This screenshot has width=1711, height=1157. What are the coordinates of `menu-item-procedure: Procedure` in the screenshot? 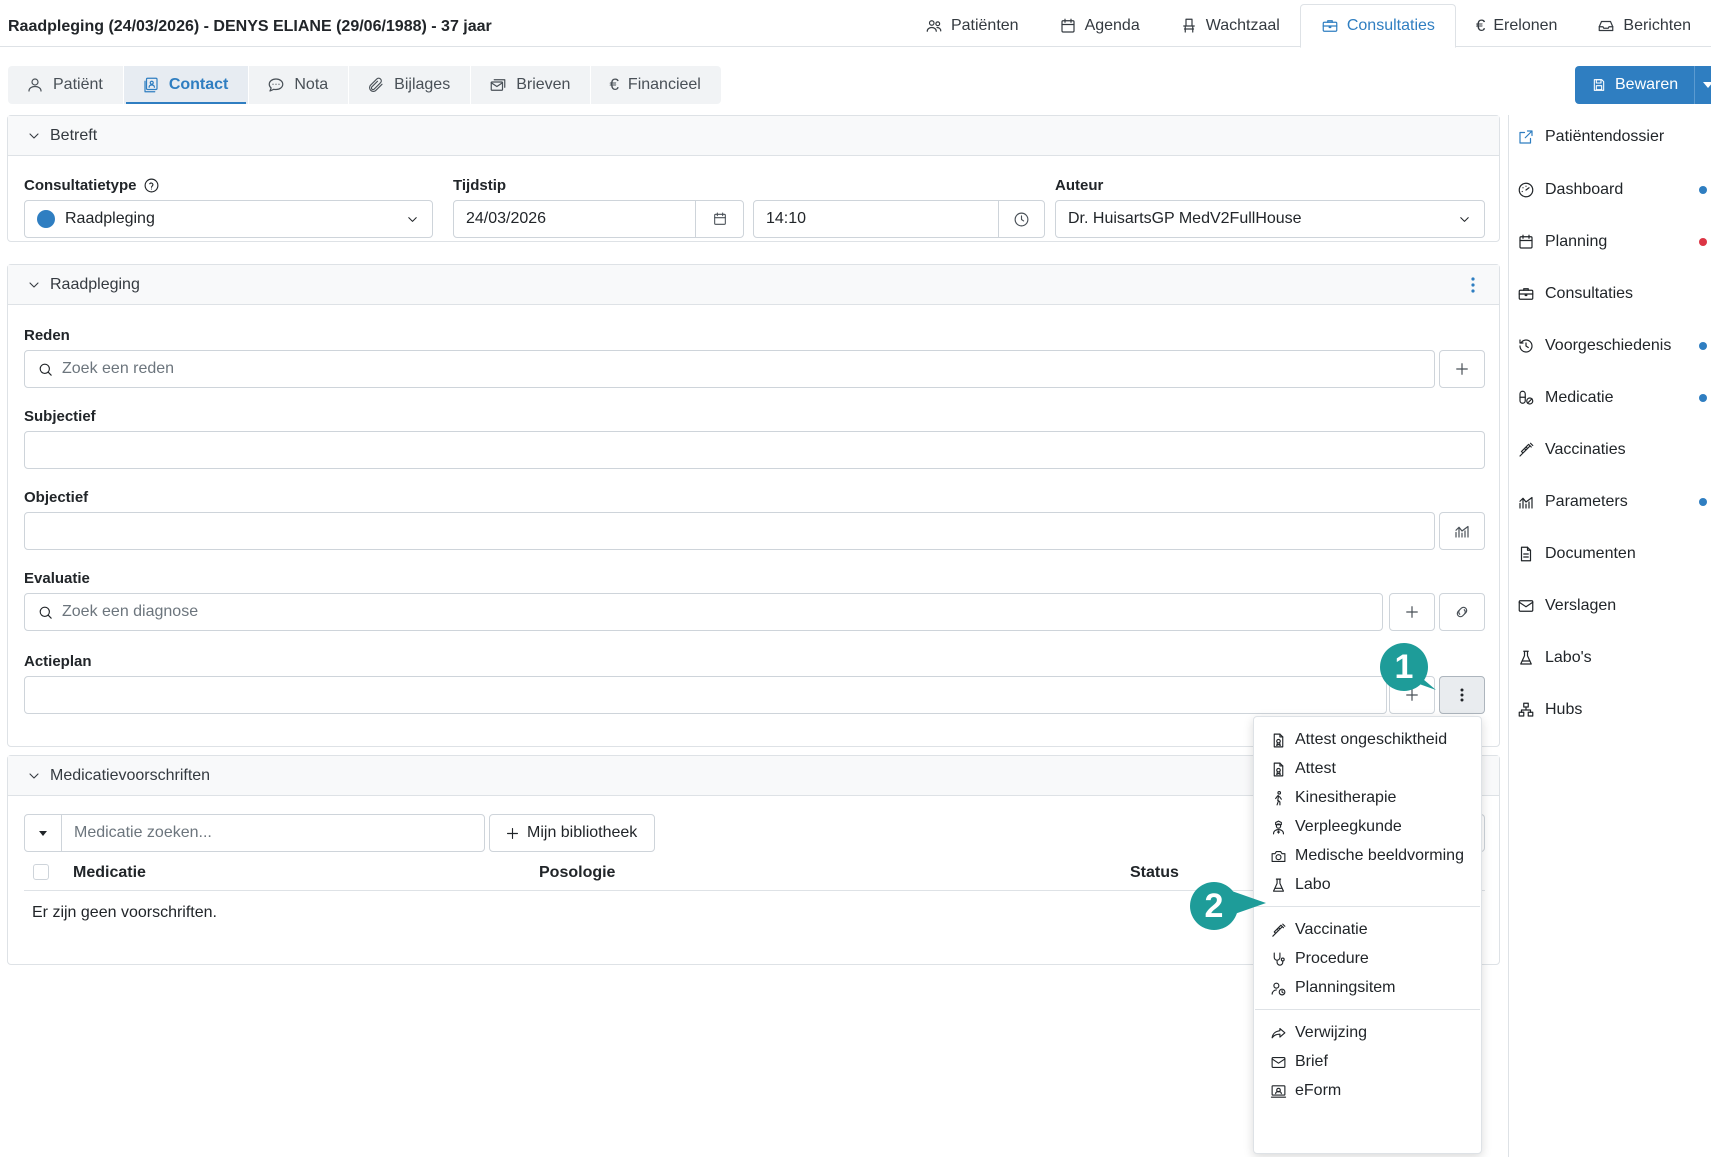 It's located at (1319, 959).